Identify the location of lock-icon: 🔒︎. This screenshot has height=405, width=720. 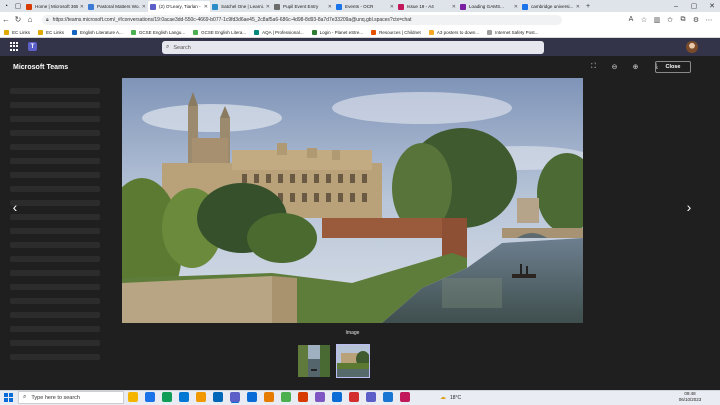
(47, 19).